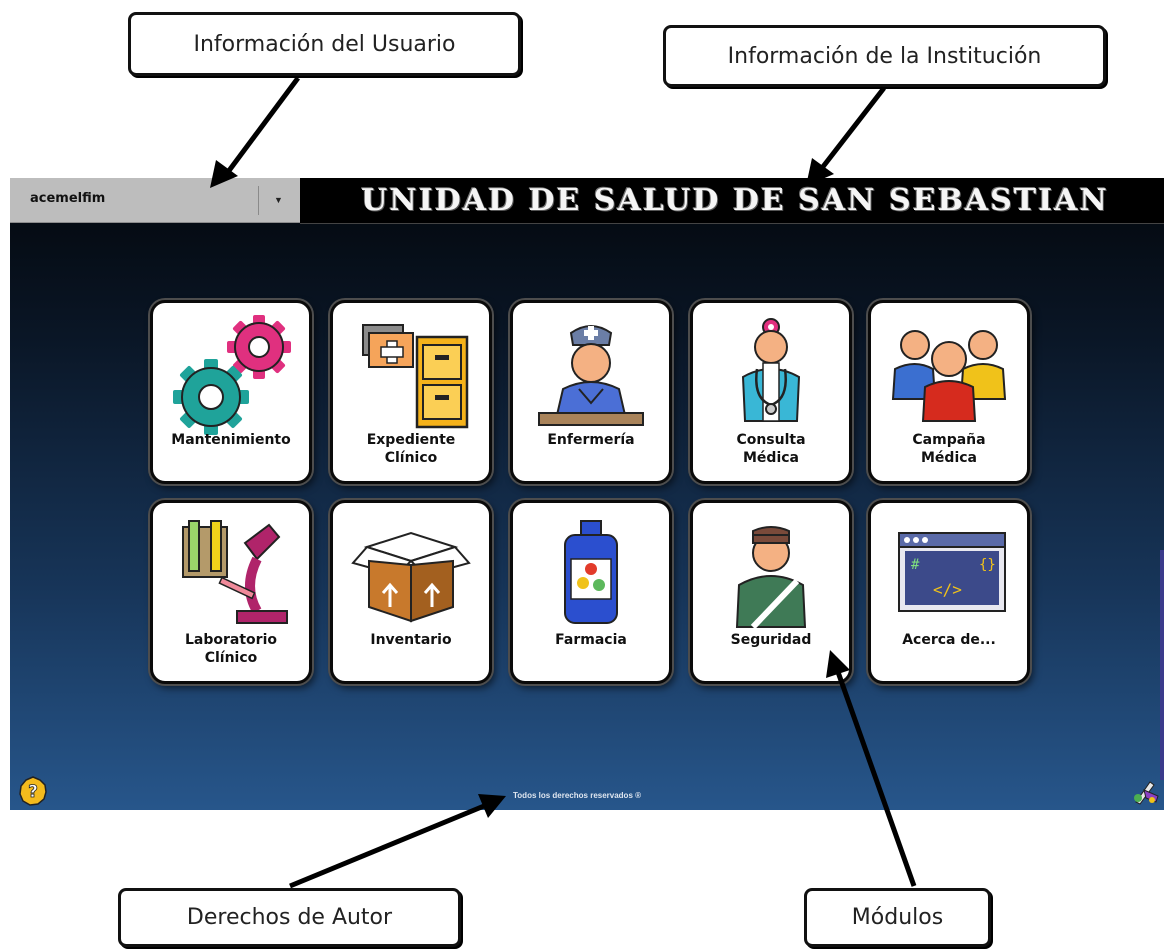 This screenshot has width=1164, height=949. Describe the element at coordinates (591, 440) in the screenshot. I see `module-label: Enfermería` at that location.